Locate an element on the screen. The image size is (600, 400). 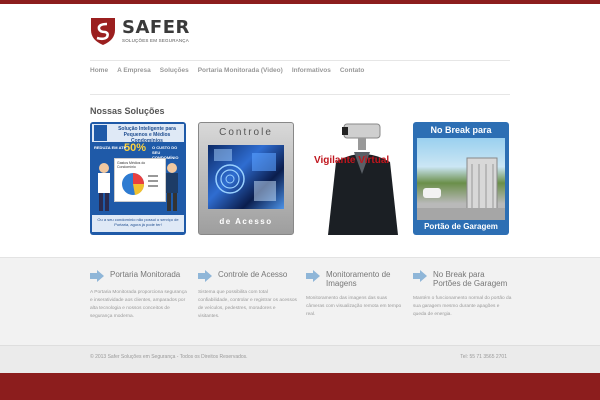
fingerprint-icon is located at coordinates (245, 175).